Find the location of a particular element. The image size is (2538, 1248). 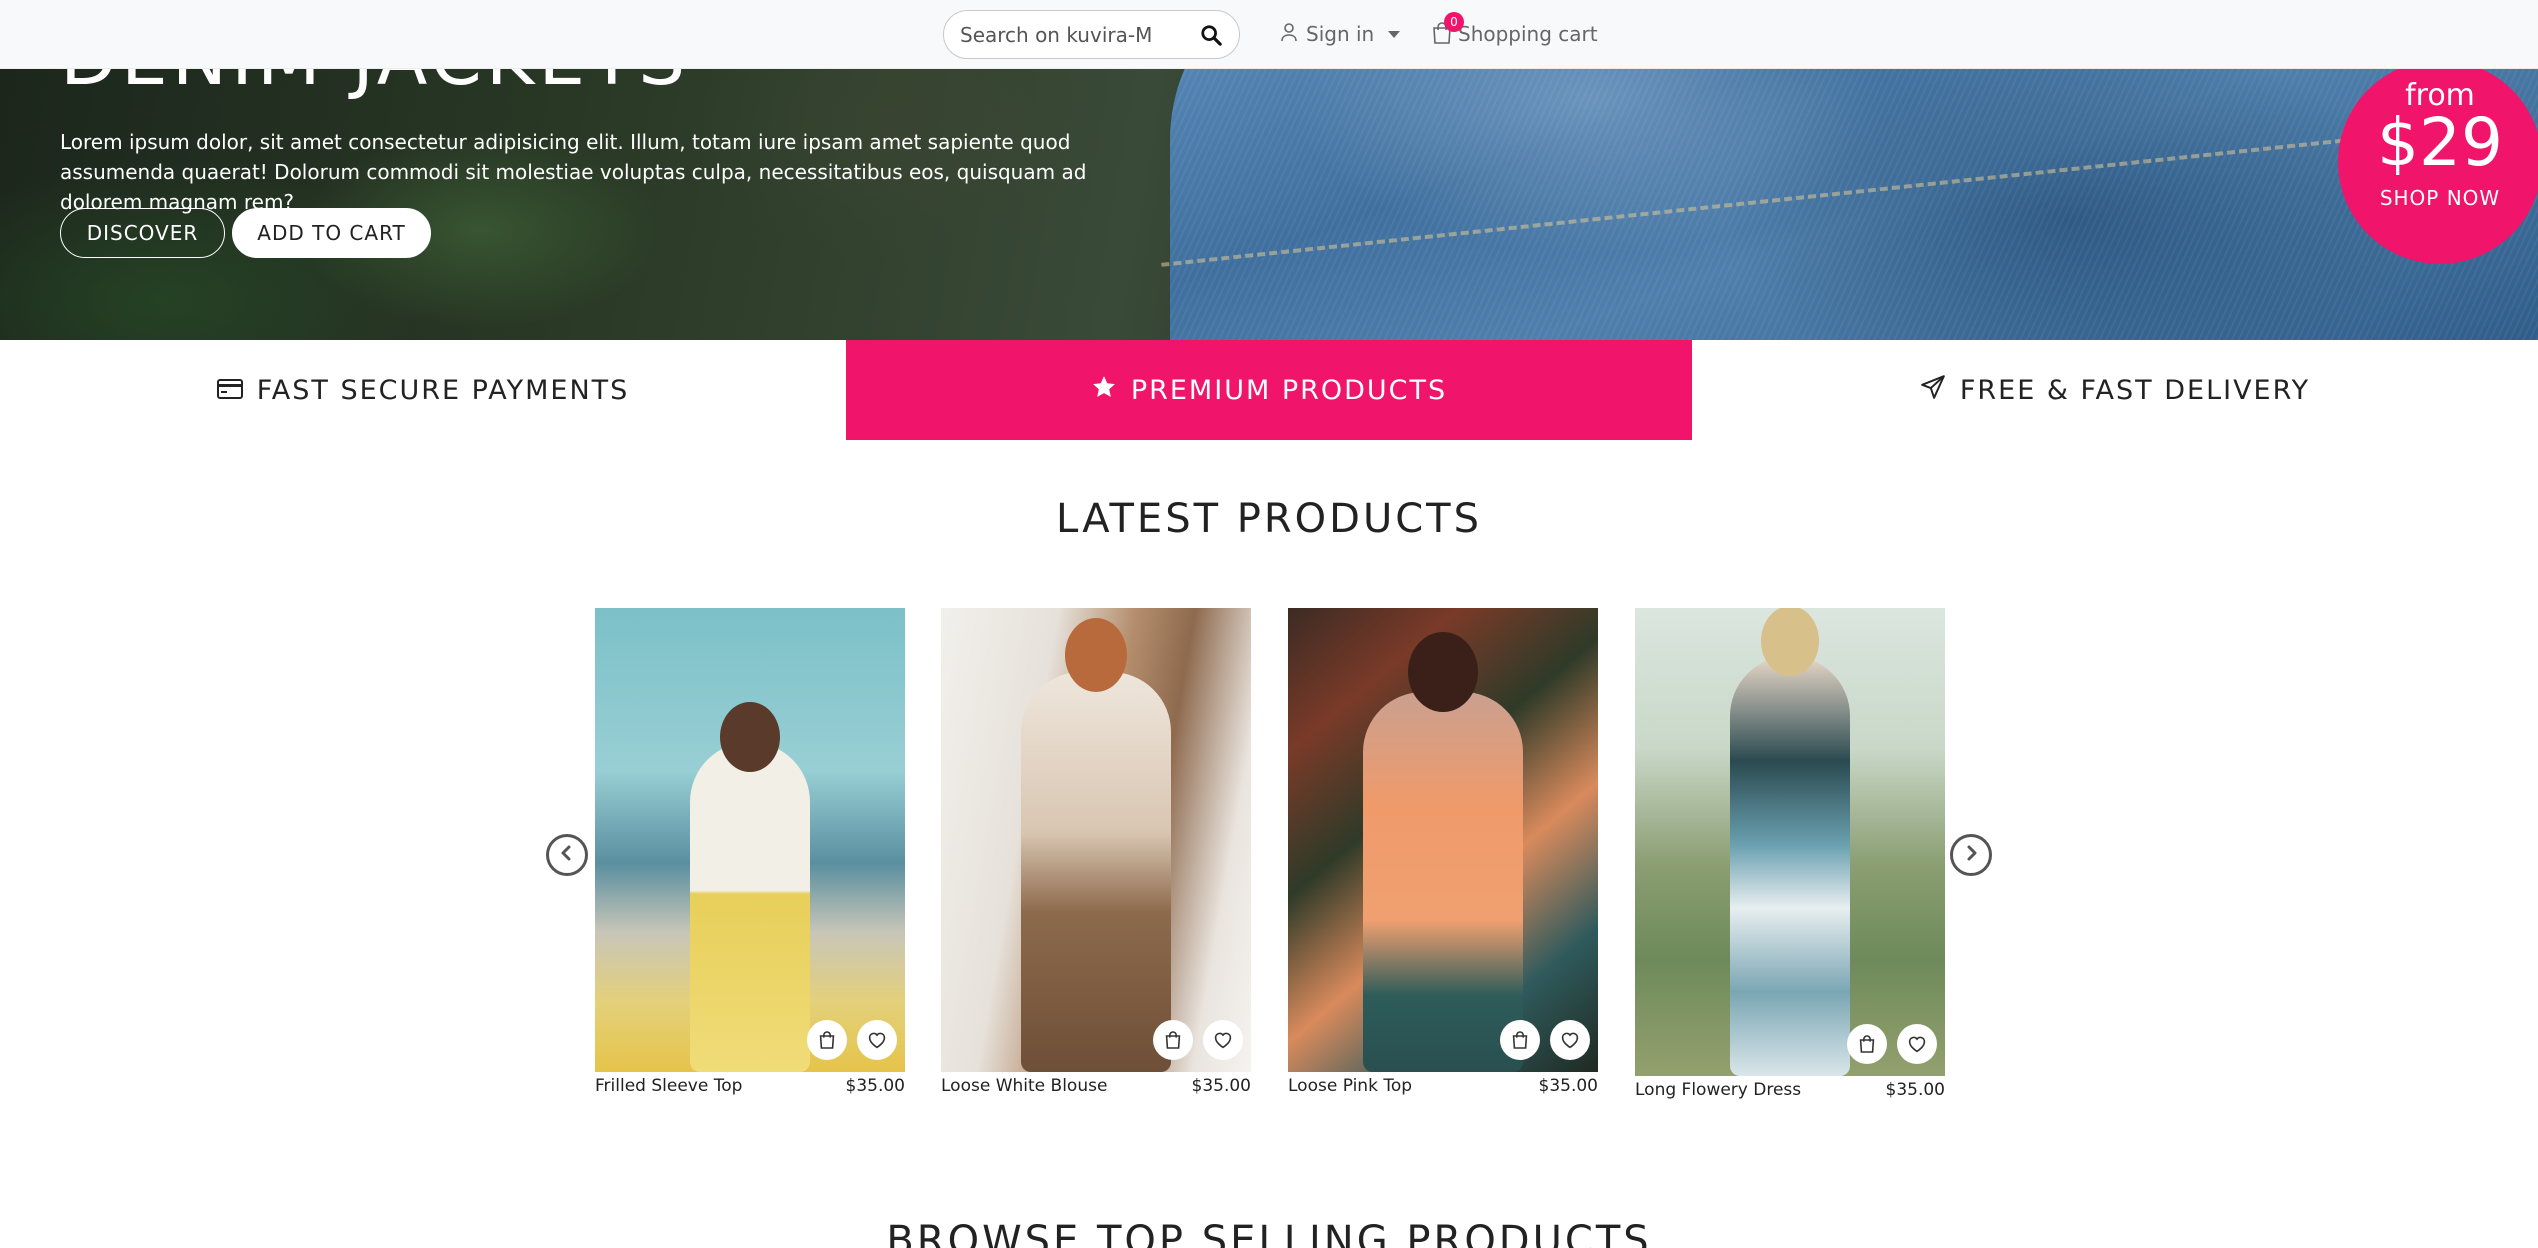

chevron-right-icon is located at coordinates (1971, 855).